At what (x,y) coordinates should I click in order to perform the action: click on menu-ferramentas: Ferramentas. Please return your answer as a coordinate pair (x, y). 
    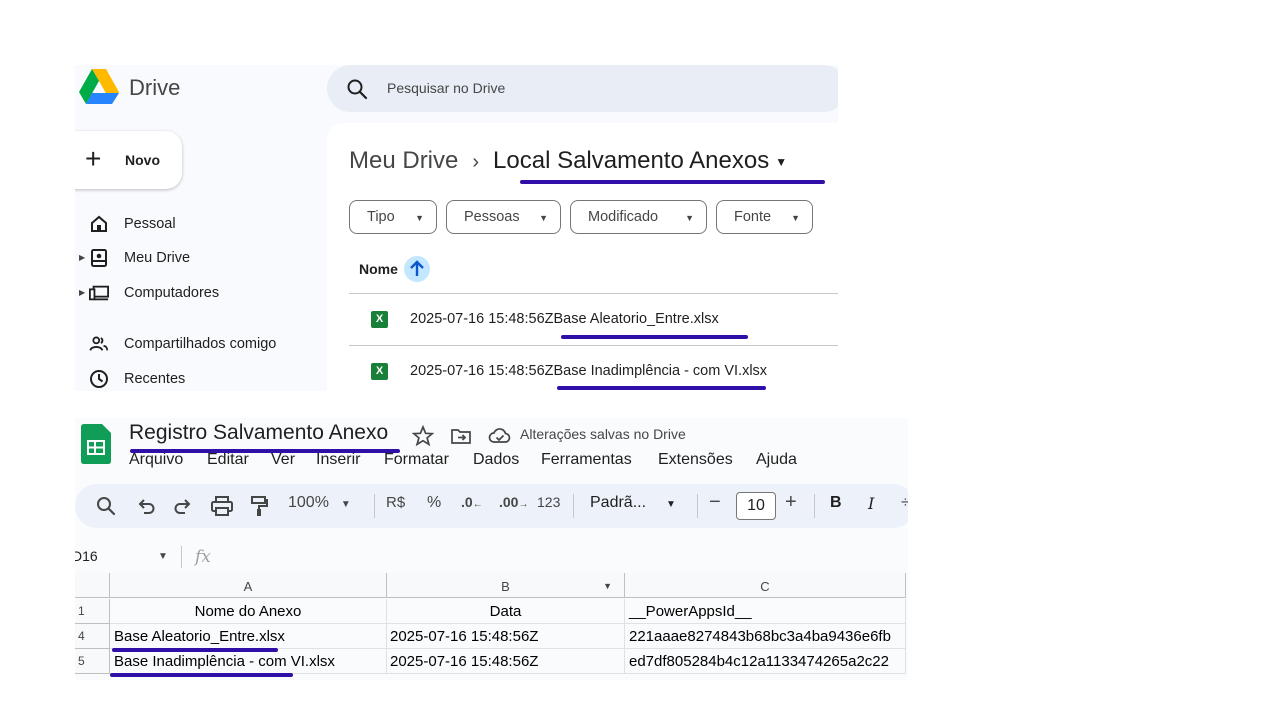
    Looking at the image, I should click on (586, 460).